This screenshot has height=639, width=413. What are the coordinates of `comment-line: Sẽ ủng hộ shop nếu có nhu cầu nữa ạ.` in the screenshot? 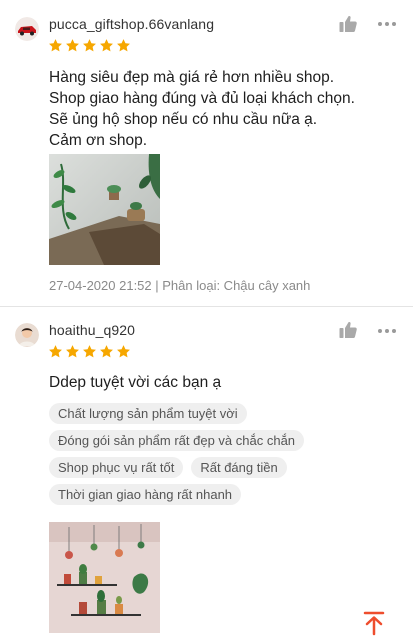 It's located at (183, 119).